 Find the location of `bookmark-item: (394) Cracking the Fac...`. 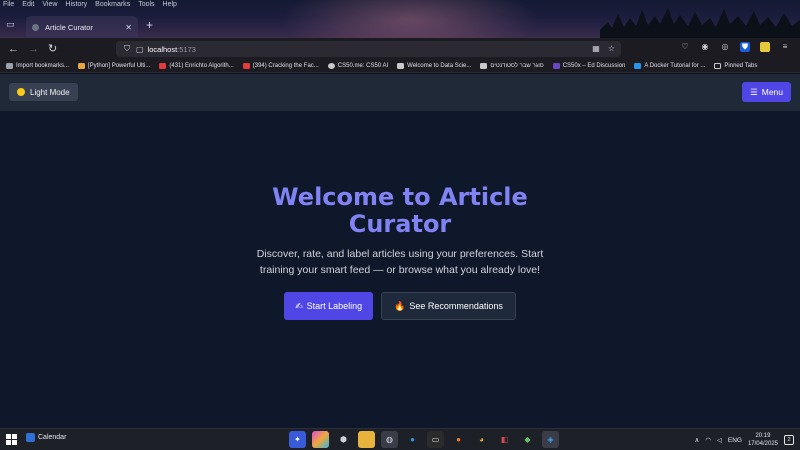

bookmark-item: (394) Cracking the Fac... is located at coordinates (280, 66).